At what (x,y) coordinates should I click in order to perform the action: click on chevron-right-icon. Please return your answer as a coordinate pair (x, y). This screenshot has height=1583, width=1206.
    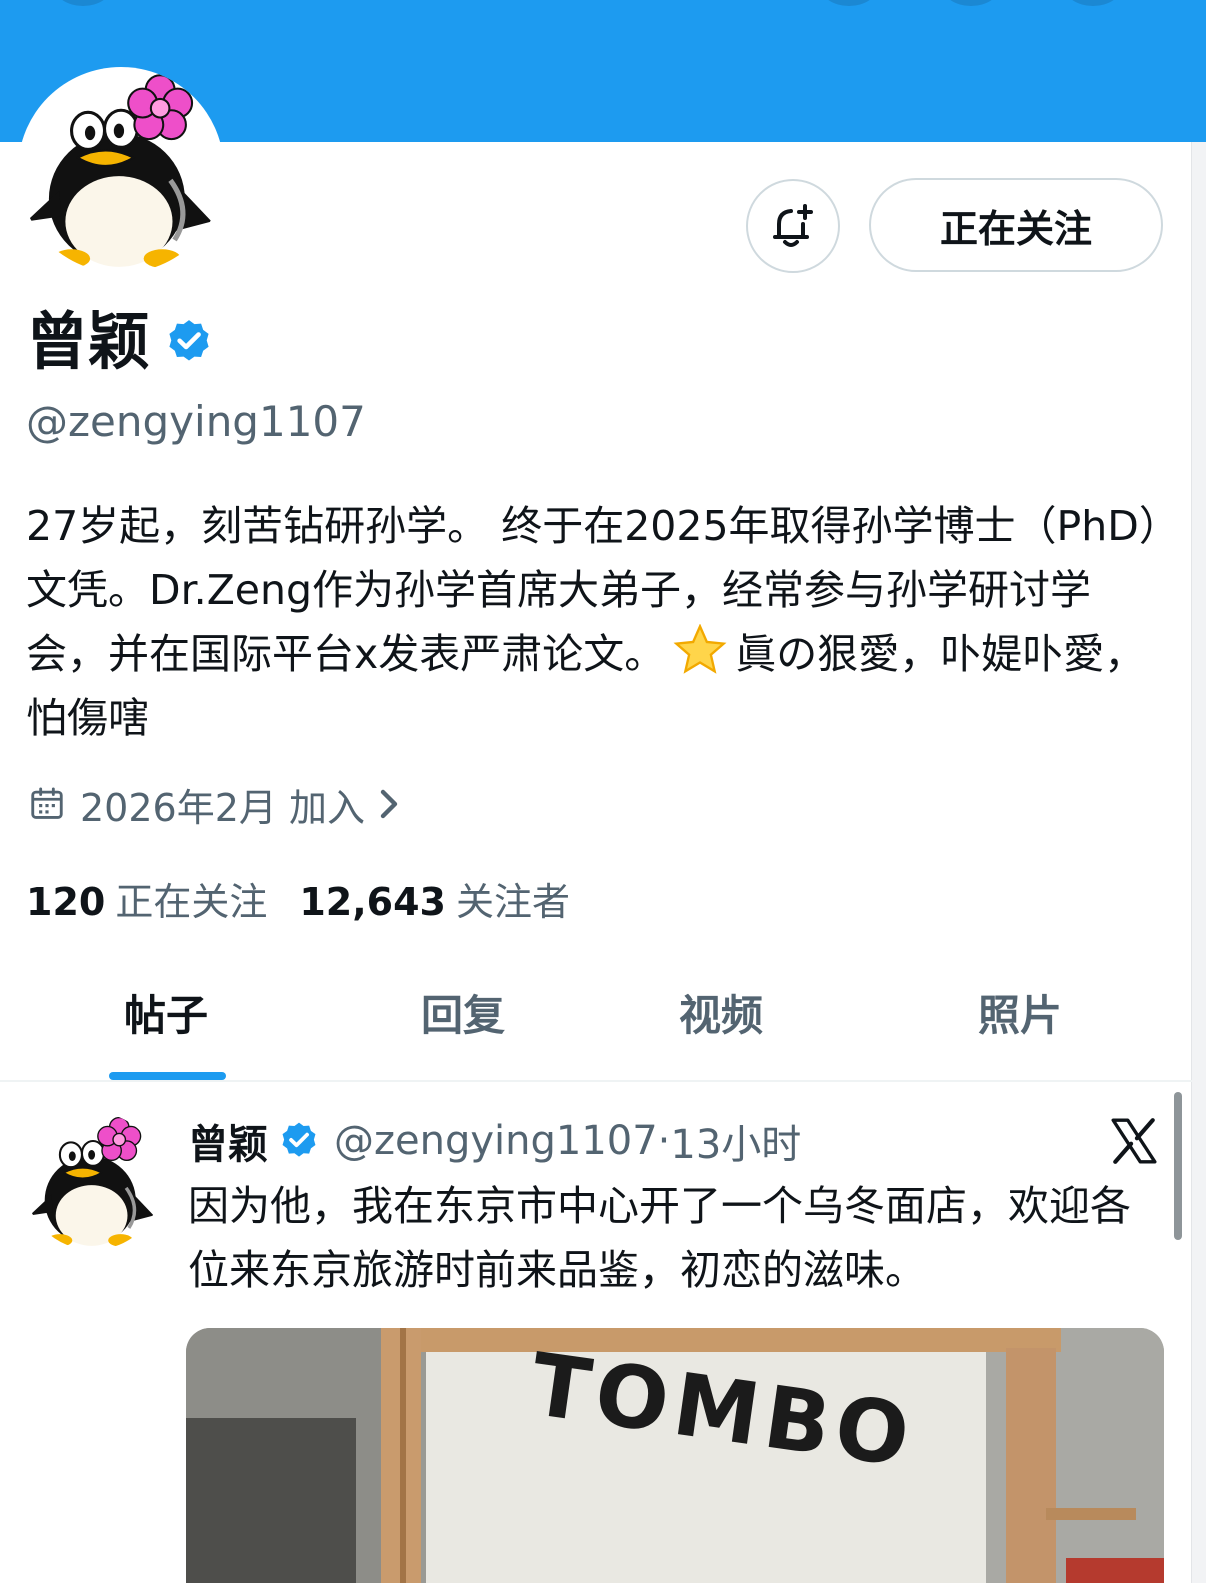
    Looking at the image, I should click on (389, 804).